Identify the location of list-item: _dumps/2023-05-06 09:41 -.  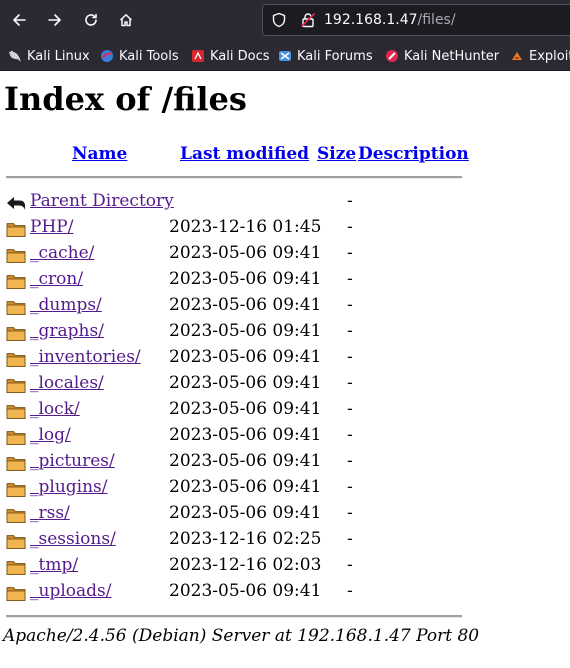
(285, 306).